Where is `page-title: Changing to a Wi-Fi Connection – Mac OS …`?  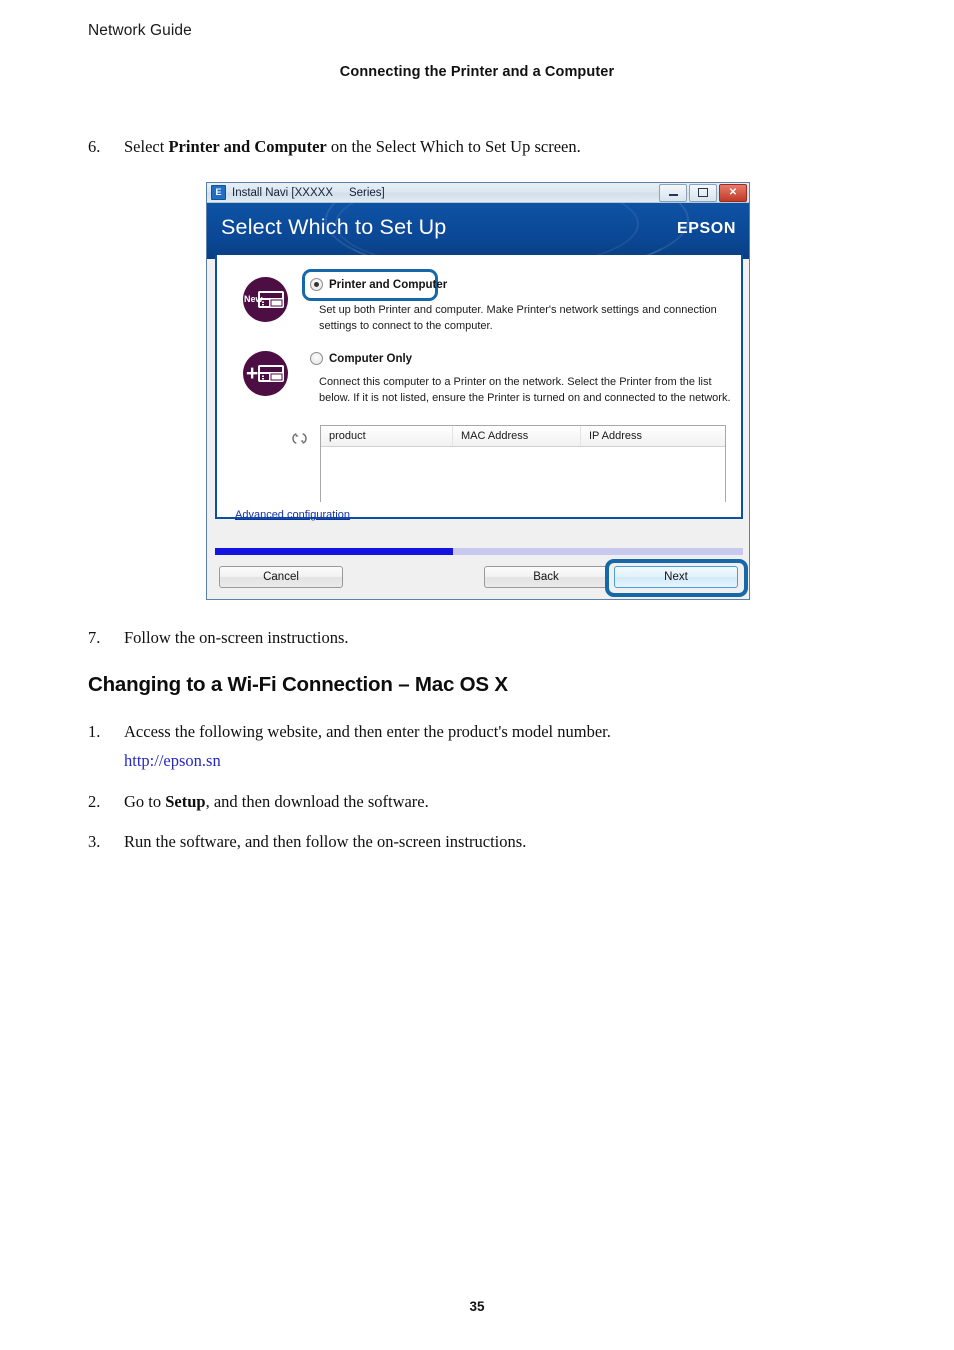 page-title: Changing to a Wi-Fi Connection – Mac OS … is located at coordinates (298, 684).